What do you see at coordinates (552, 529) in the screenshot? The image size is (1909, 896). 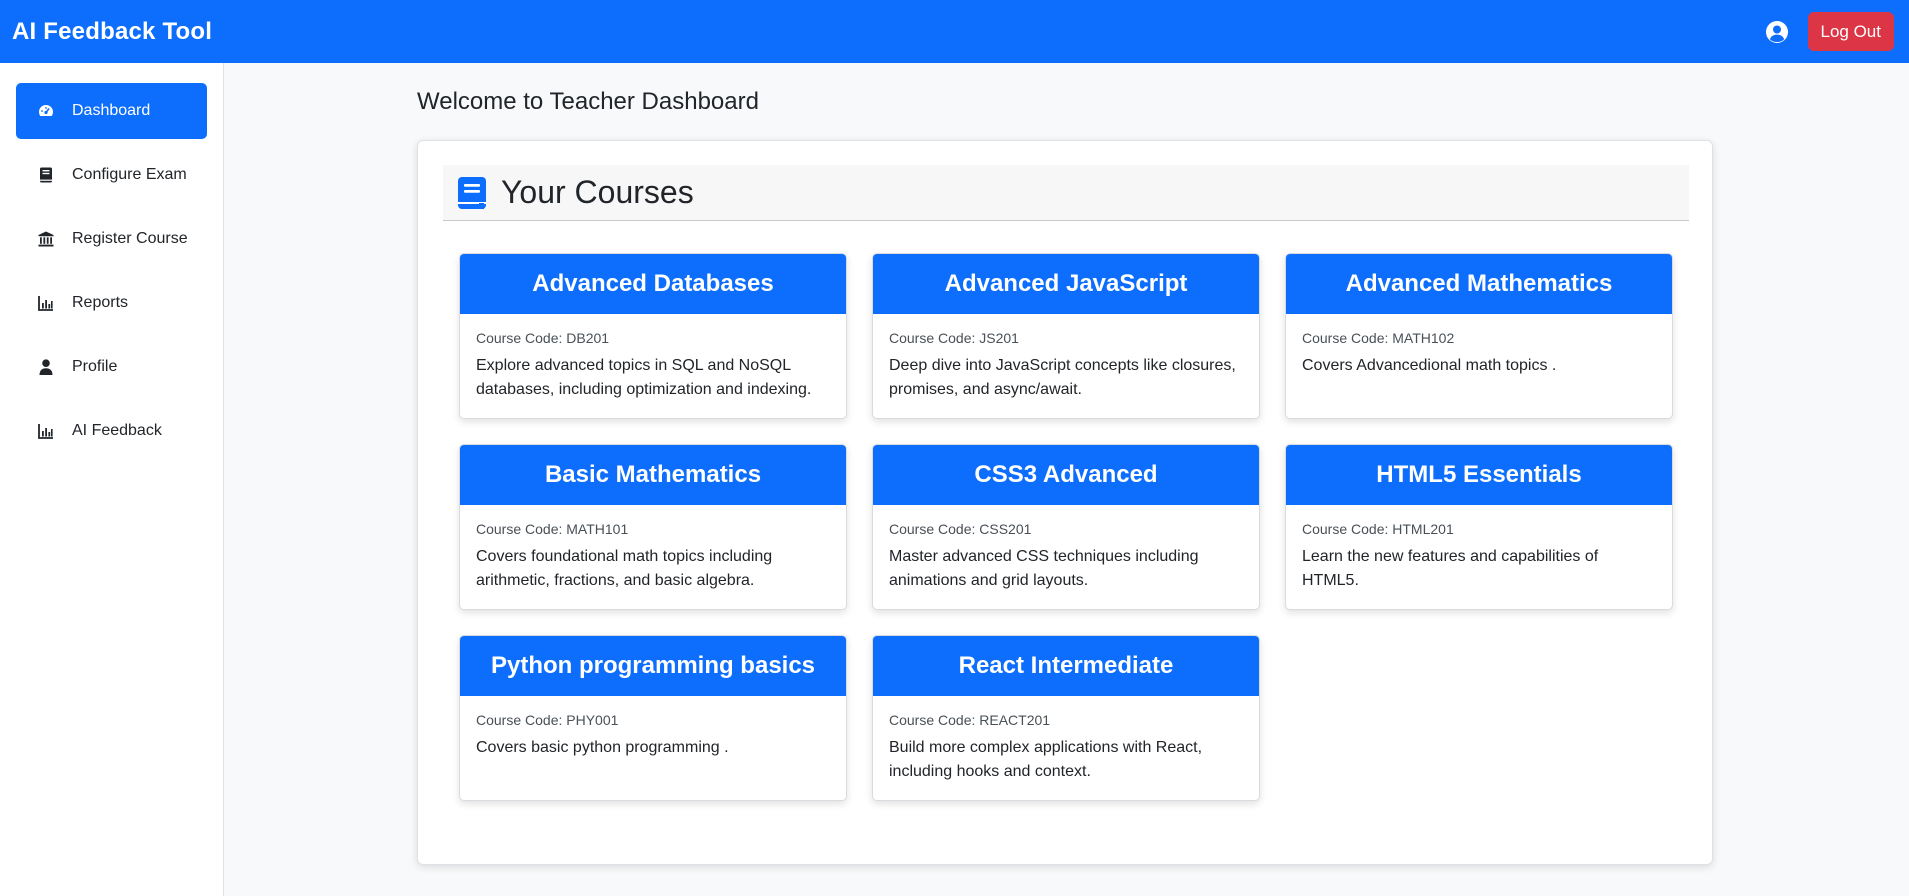 I see `course-code: Course Code: MATH101` at bounding box center [552, 529].